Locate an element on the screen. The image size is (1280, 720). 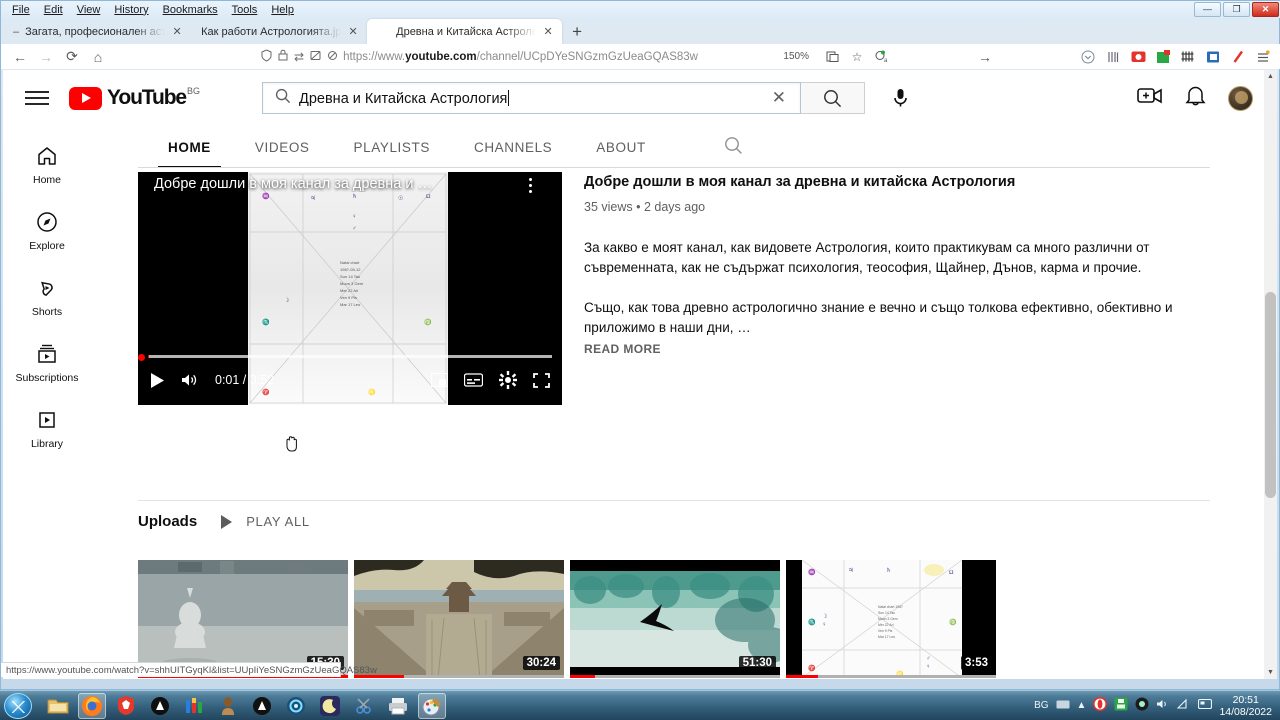
video-more-options-icon is located at coordinates (530, 187).